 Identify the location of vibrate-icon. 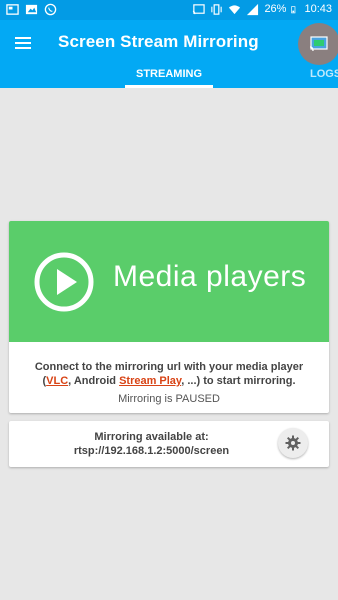
(217, 9).